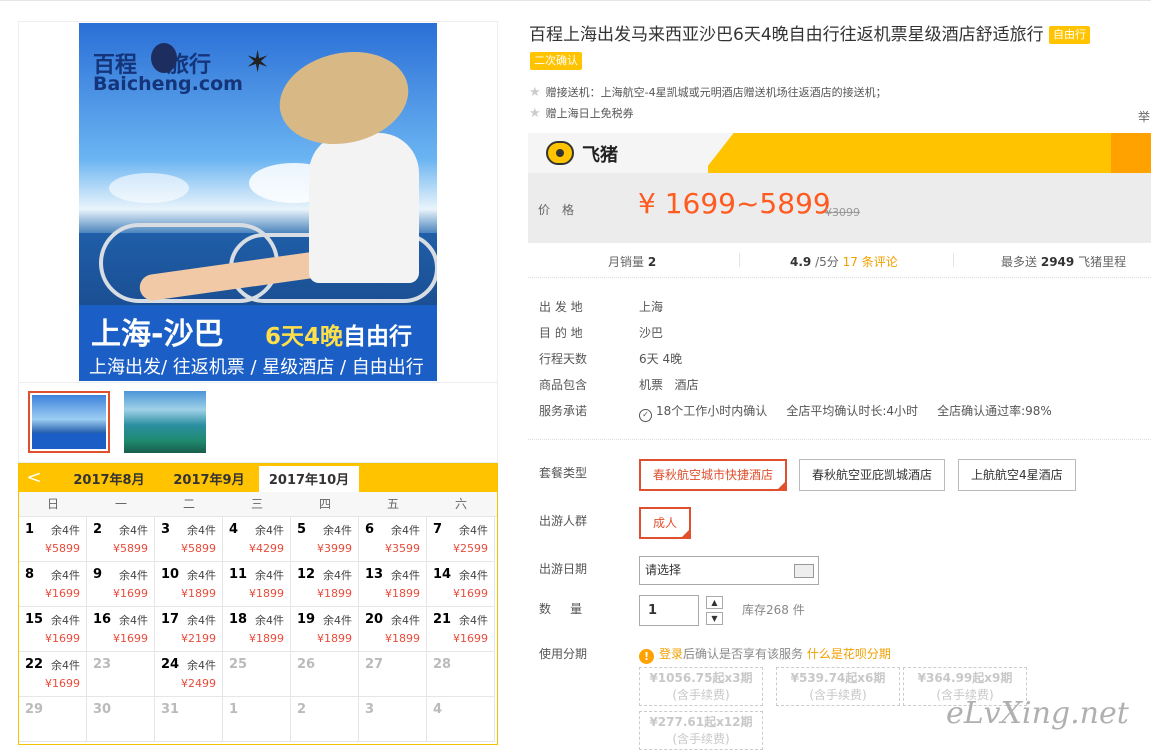 Image resolution: width=1151 pixels, height=750 pixels. I want to click on installment-option-6: ¥539.74起x6期 (含手续费), so click(838, 686).